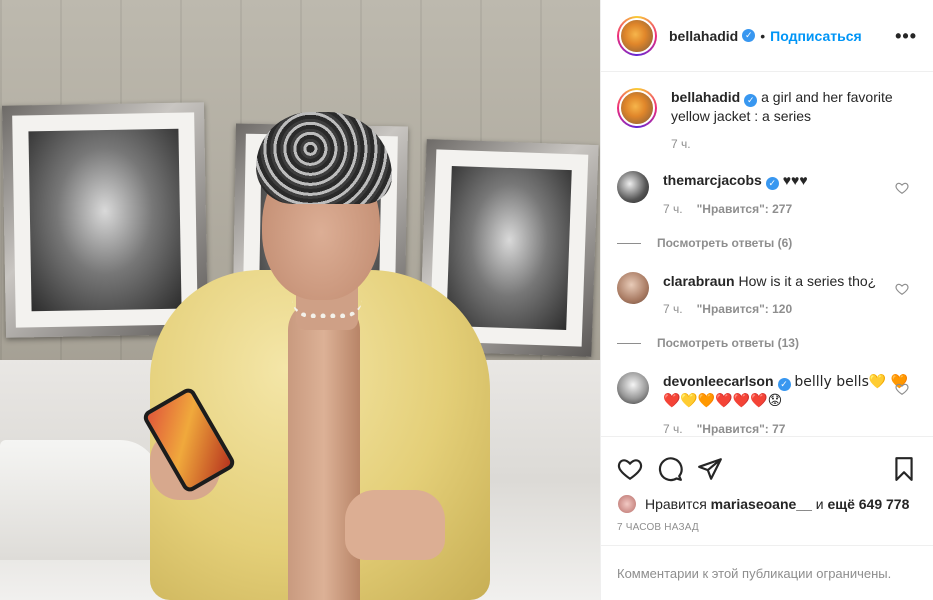 This screenshot has width=933, height=600. Describe the element at coordinates (816, 36) in the screenshot. I see `follow-button: Подписаться` at that location.